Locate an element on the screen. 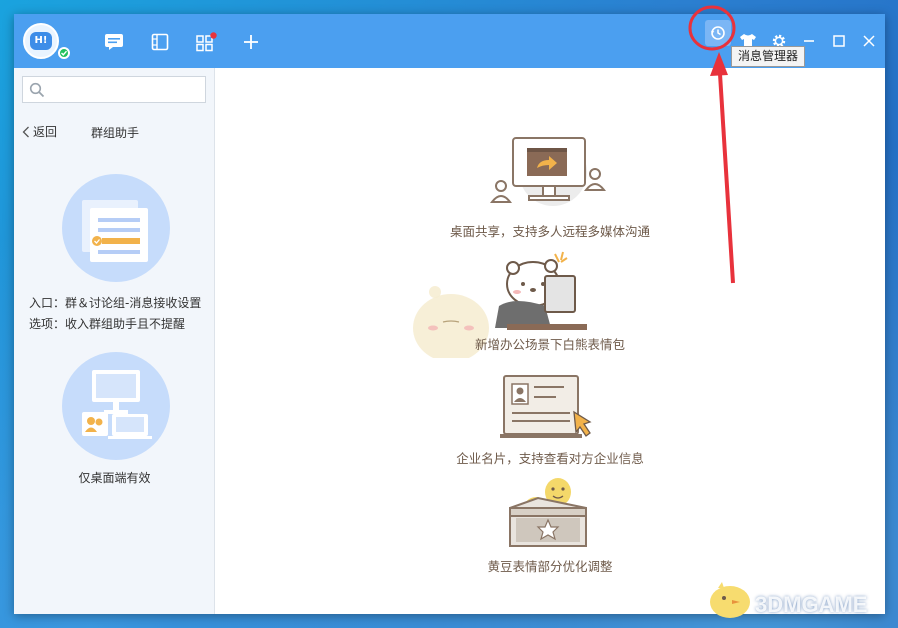  feature-yellow-bean-emoji: 黄豆表情部分优化调整 is located at coordinates (550, 529).